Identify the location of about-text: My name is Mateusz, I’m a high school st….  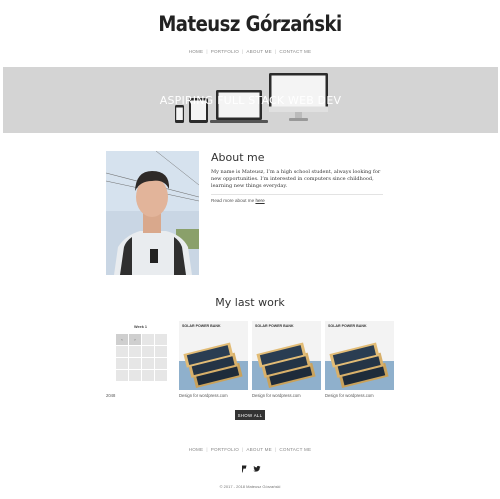
(296, 179).